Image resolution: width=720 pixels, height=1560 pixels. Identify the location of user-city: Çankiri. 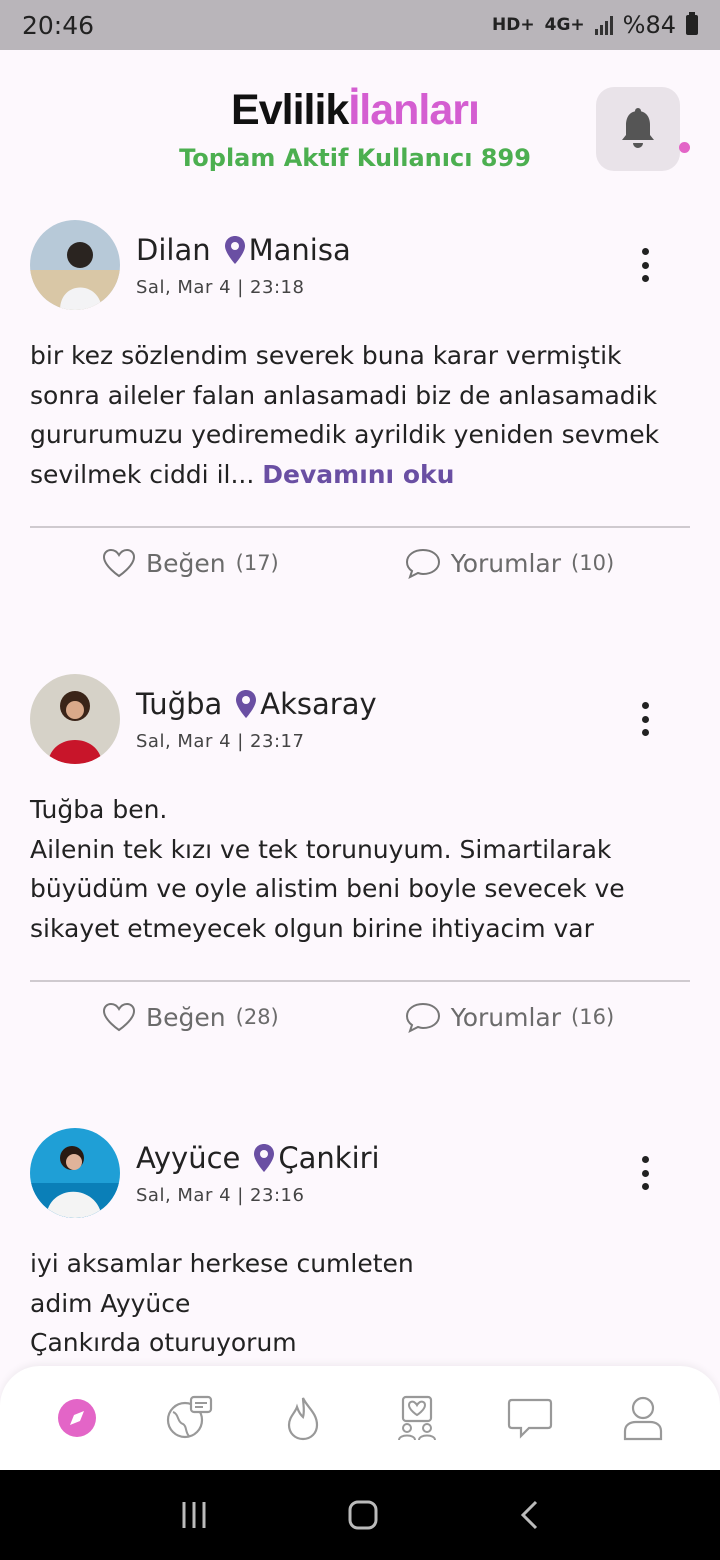
(329, 1158).